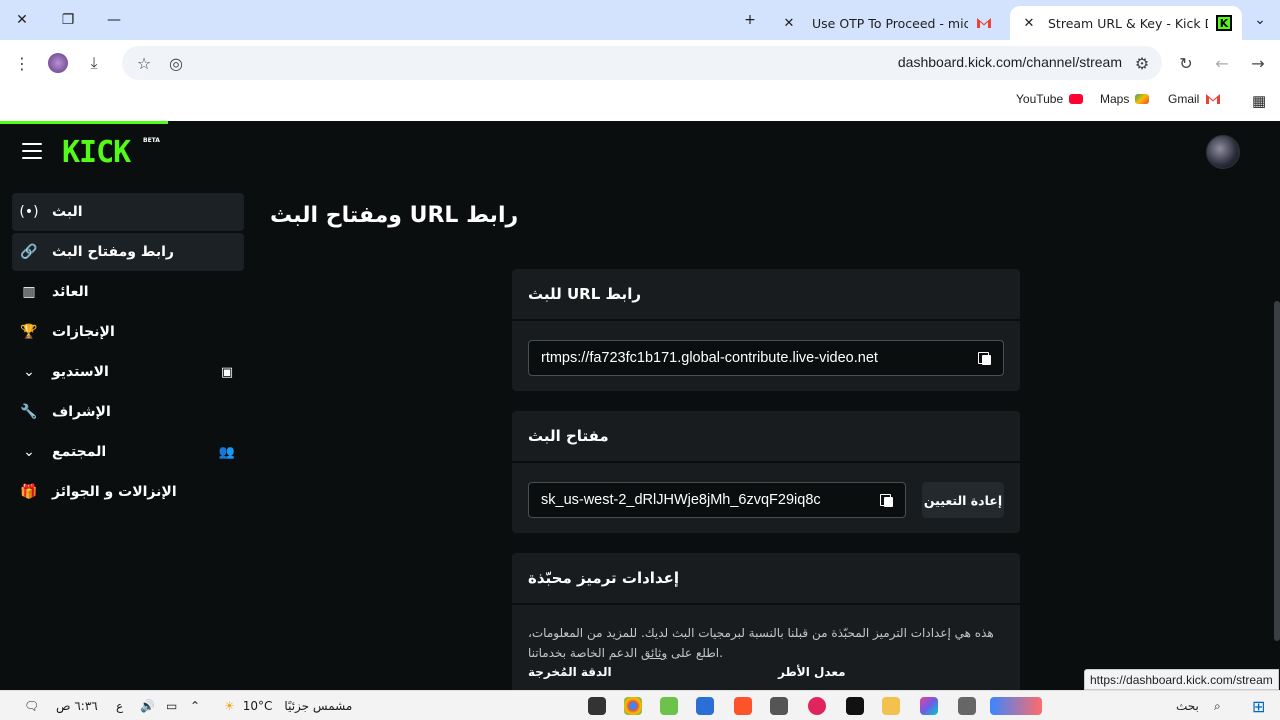 The width and height of the screenshot is (1280, 720). What do you see at coordinates (32, 151) in the screenshot?
I see `hamburger-menu-icon` at bounding box center [32, 151].